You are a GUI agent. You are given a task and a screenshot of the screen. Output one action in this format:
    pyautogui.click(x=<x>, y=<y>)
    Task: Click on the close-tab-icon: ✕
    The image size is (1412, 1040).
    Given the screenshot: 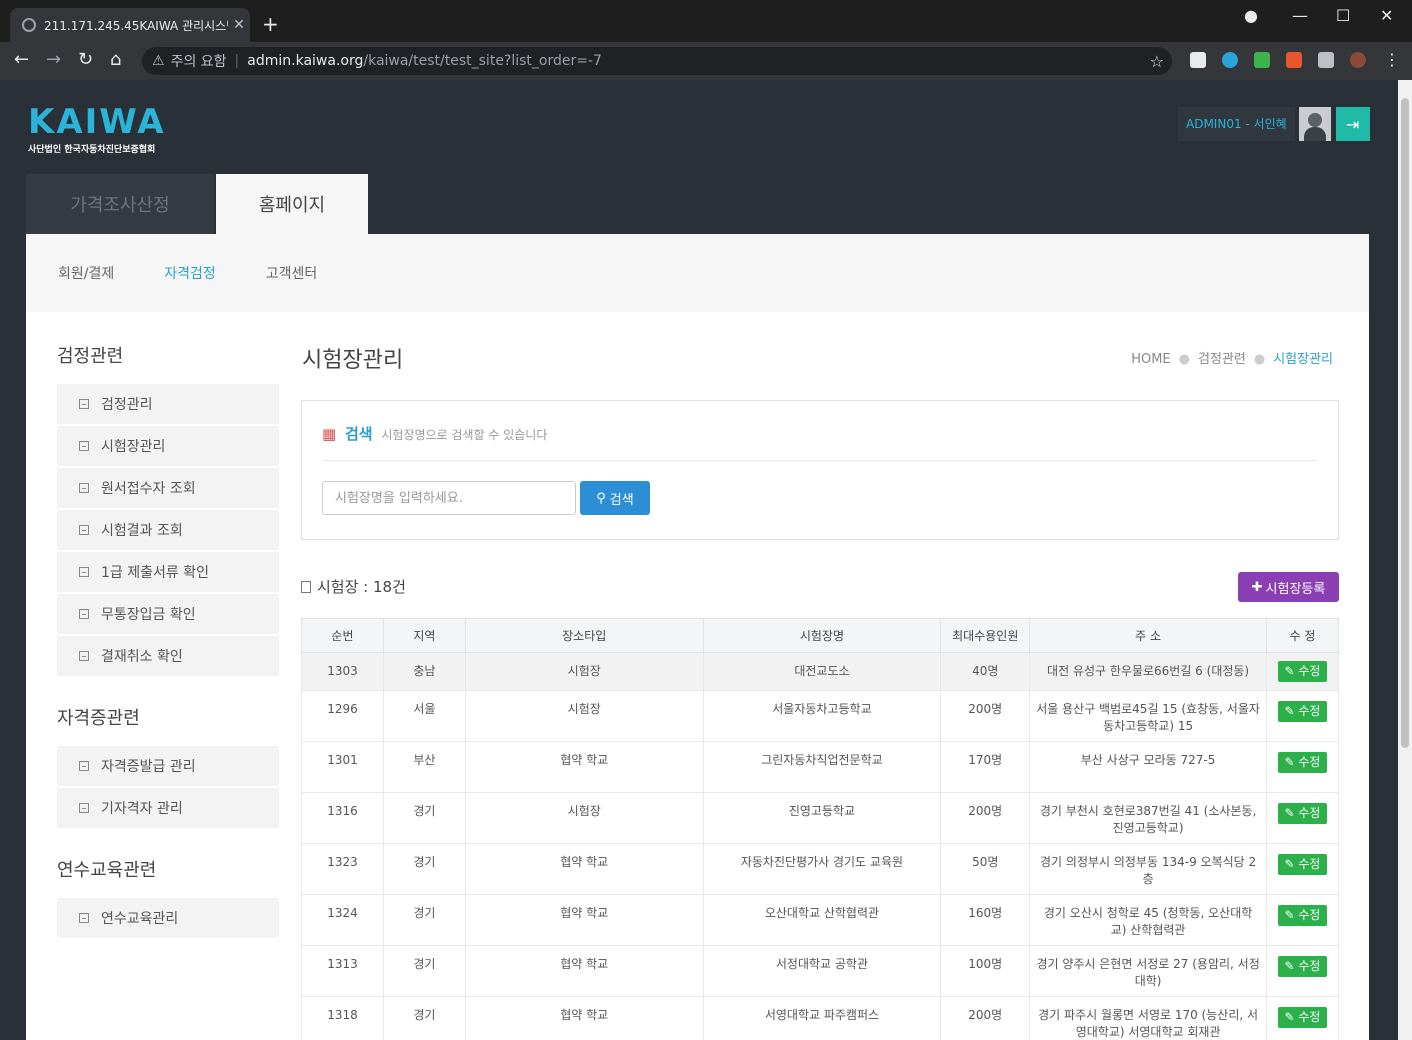 What is the action you would take?
    pyautogui.click(x=239, y=25)
    